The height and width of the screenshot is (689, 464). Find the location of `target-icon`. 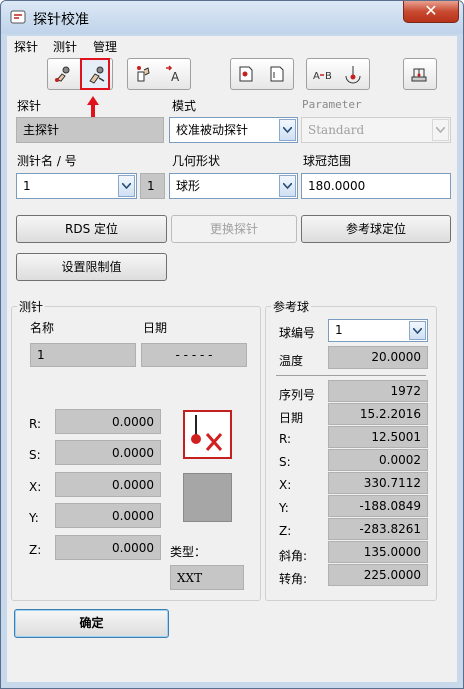

target-icon is located at coordinates (353, 74).